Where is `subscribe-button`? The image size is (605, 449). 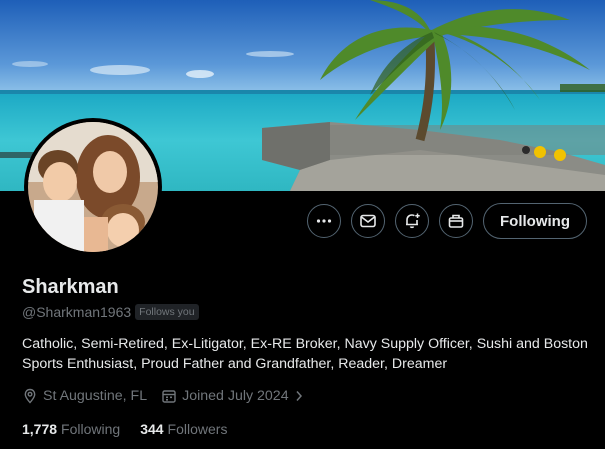 subscribe-button is located at coordinates (456, 221).